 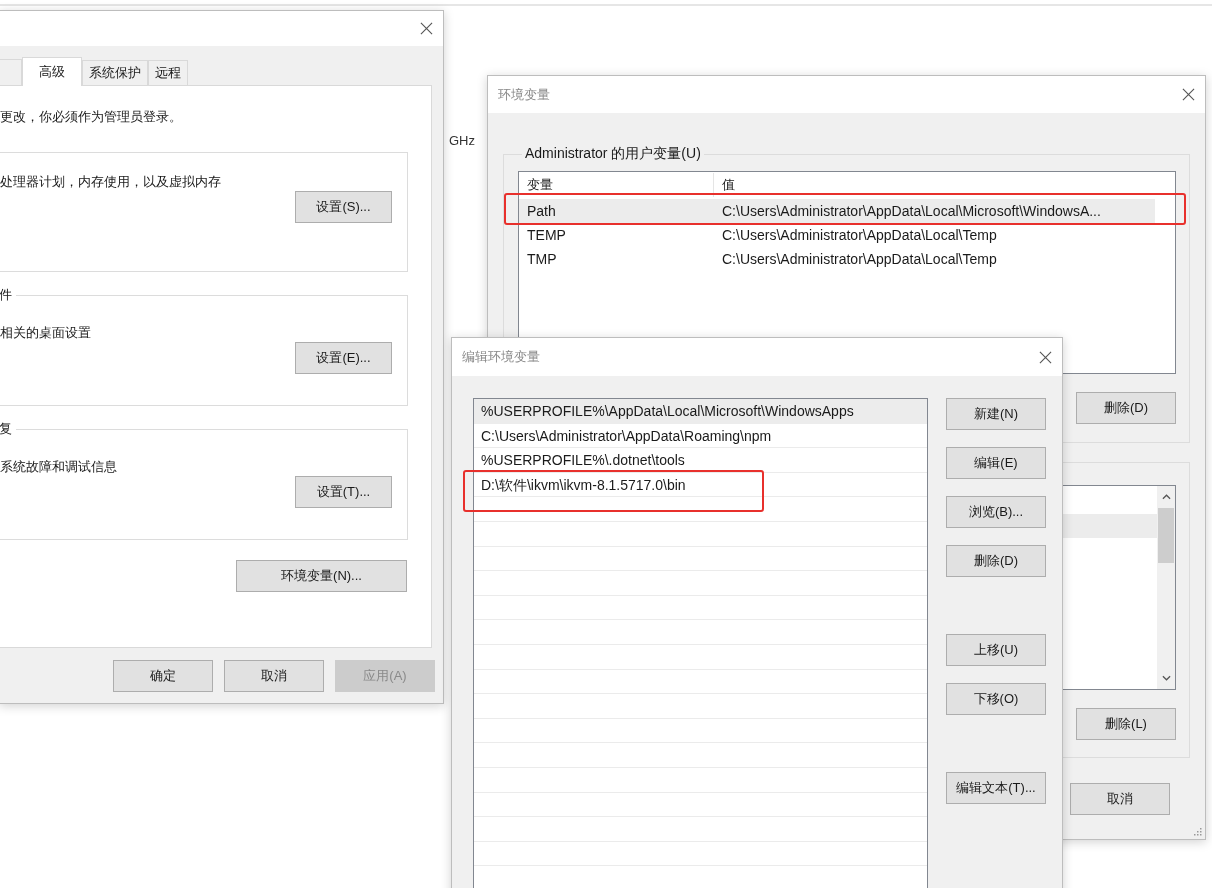 What do you see at coordinates (168, 72) in the screenshot?
I see `tab: 远程` at bounding box center [168, 72].